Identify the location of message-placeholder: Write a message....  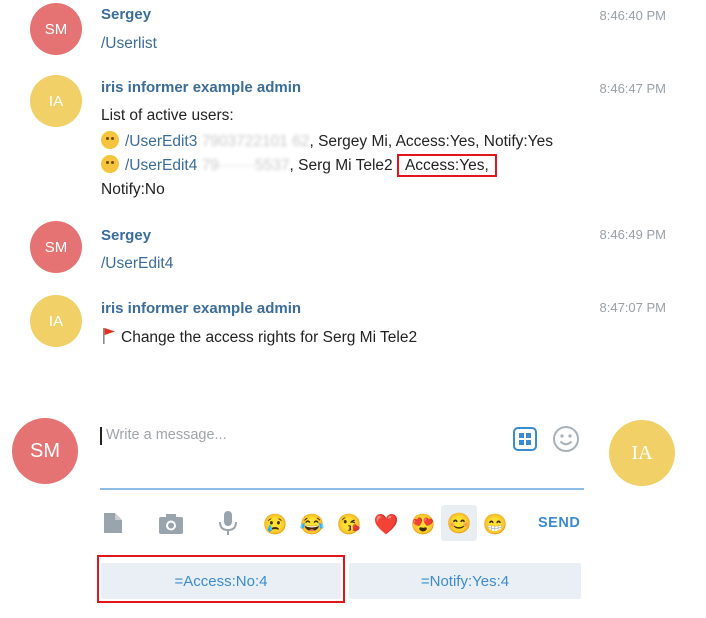
(166, 435).